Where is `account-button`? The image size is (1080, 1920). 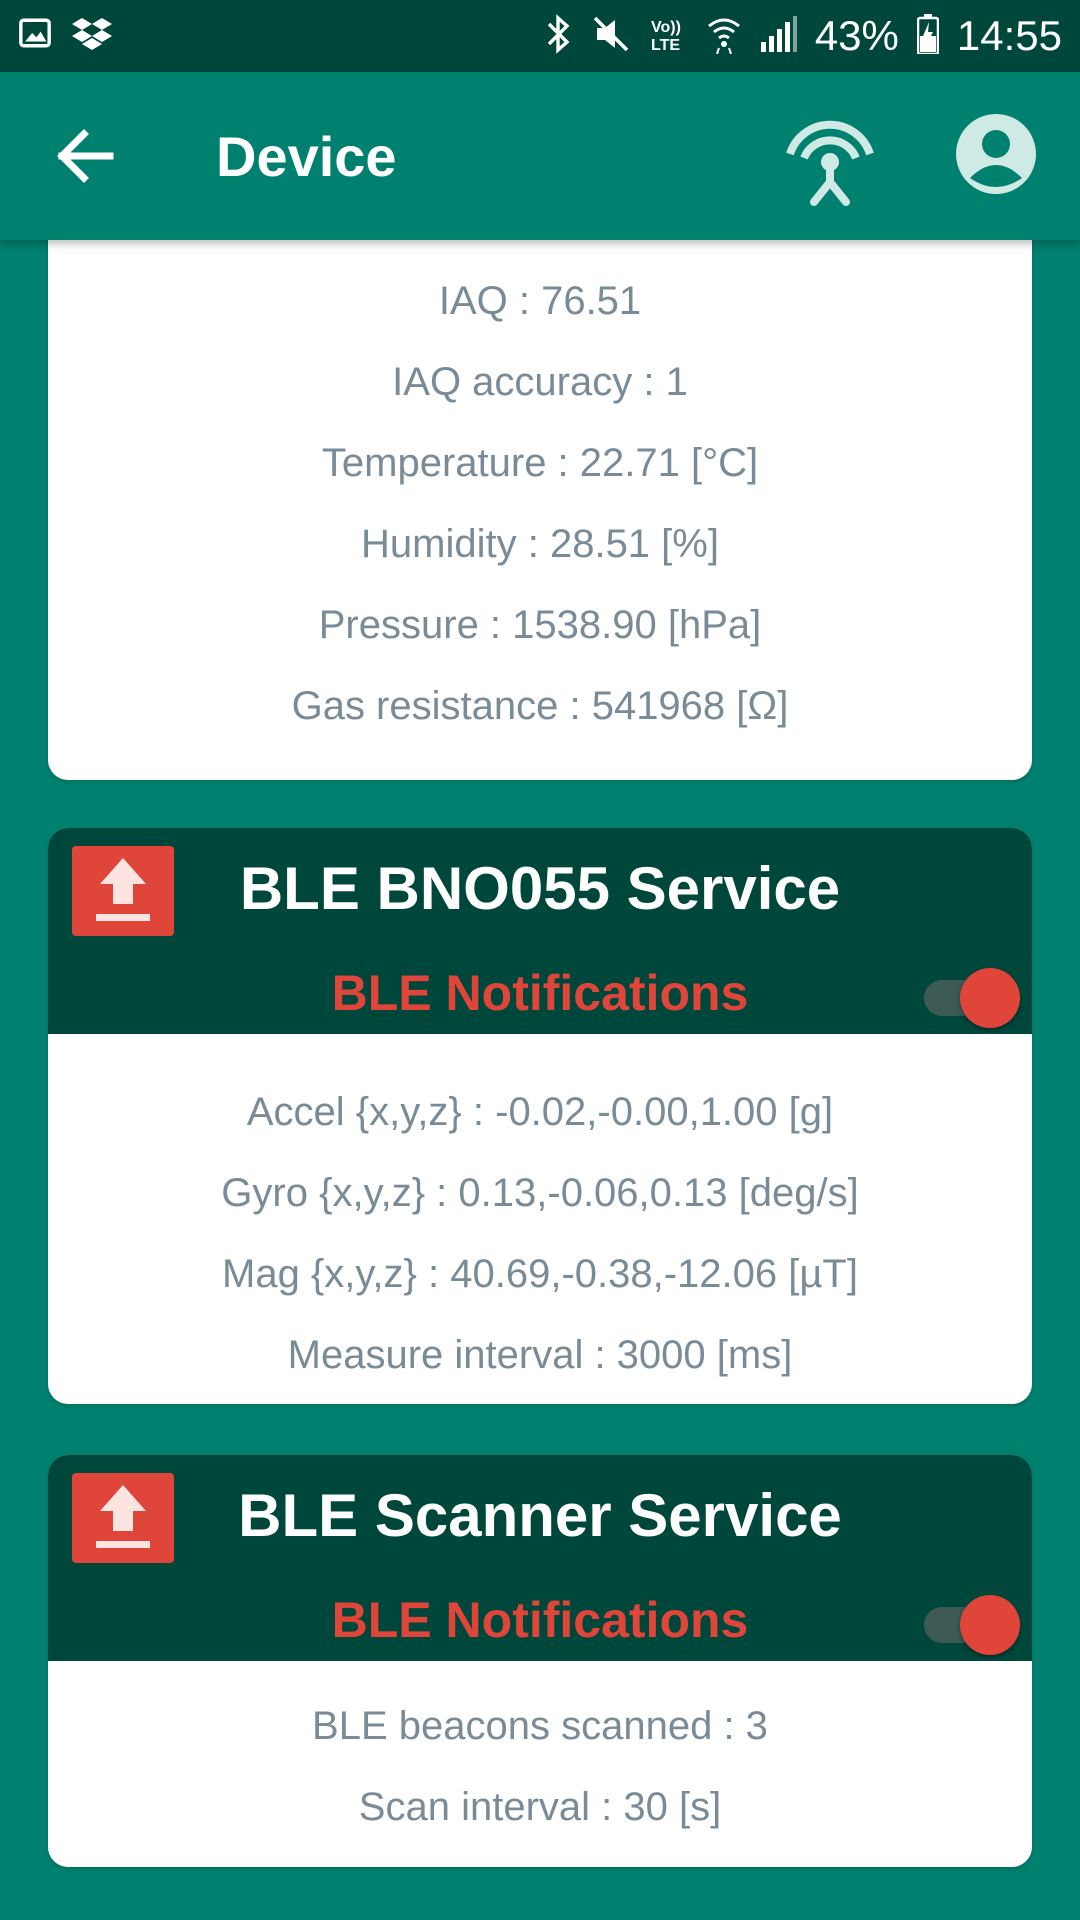
account-button is located at coordinates (996, 154).